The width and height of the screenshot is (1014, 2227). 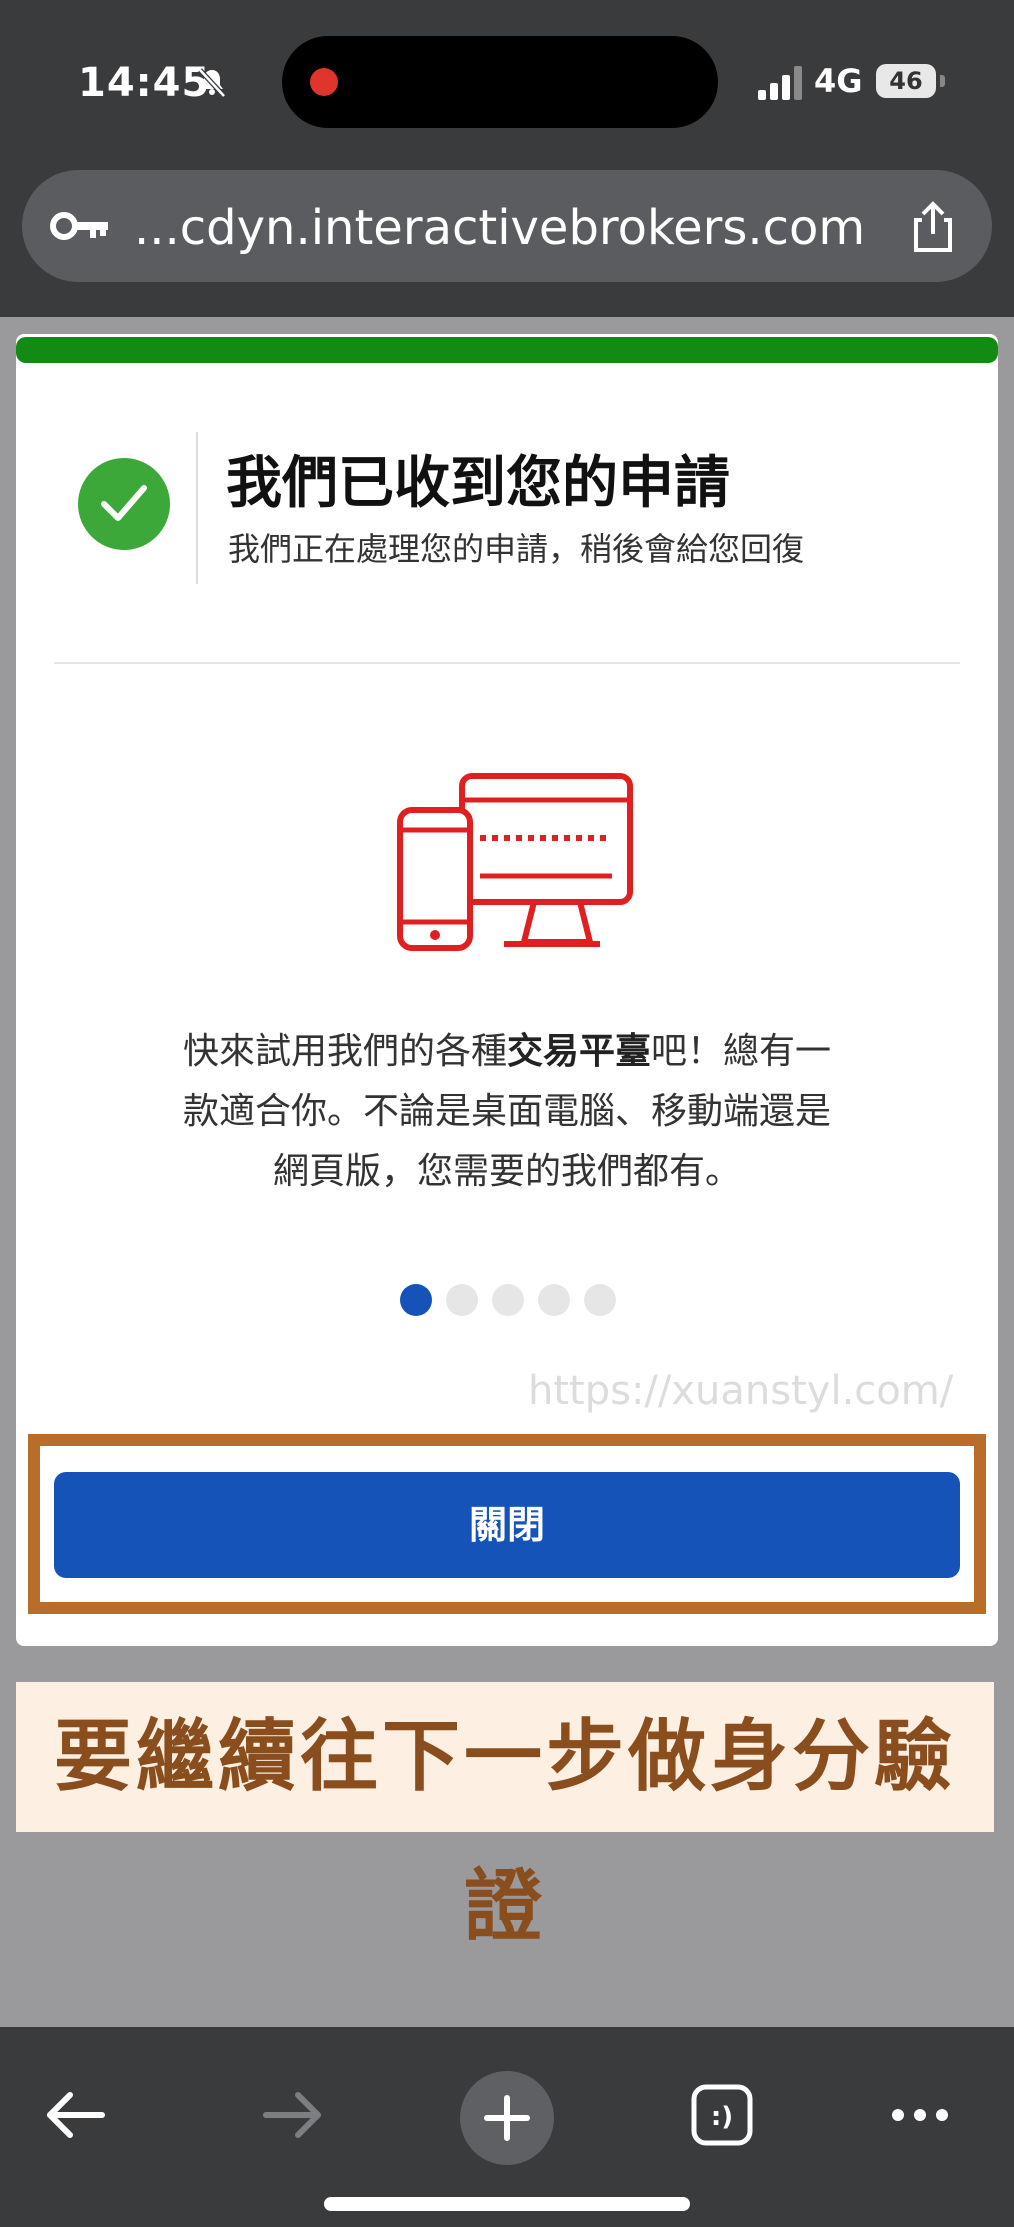 What do you see at coordinates (212, 83) in the screenshot?
I see `bell-off-icon` at bounding box center [212, 83].